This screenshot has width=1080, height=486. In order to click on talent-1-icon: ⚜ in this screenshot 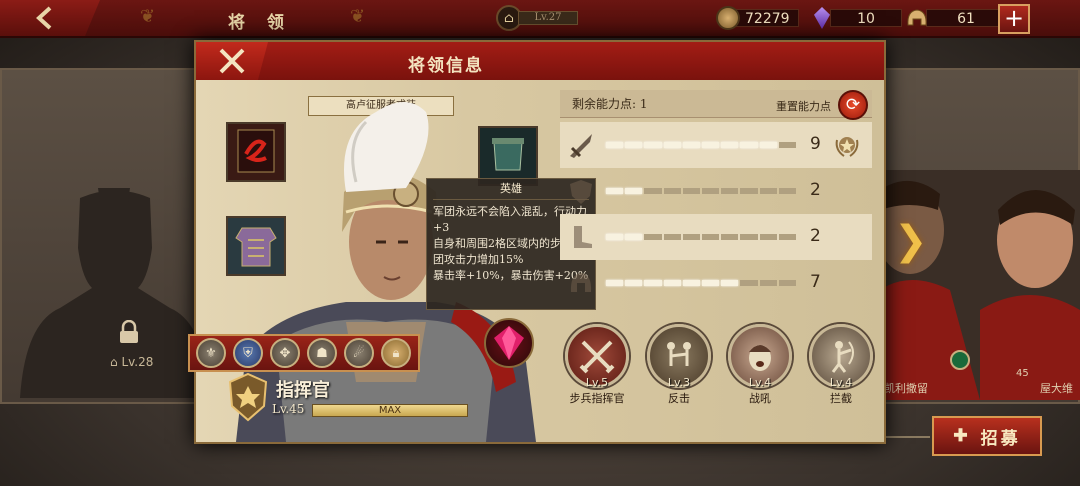, I will do `click(211, 353)`.